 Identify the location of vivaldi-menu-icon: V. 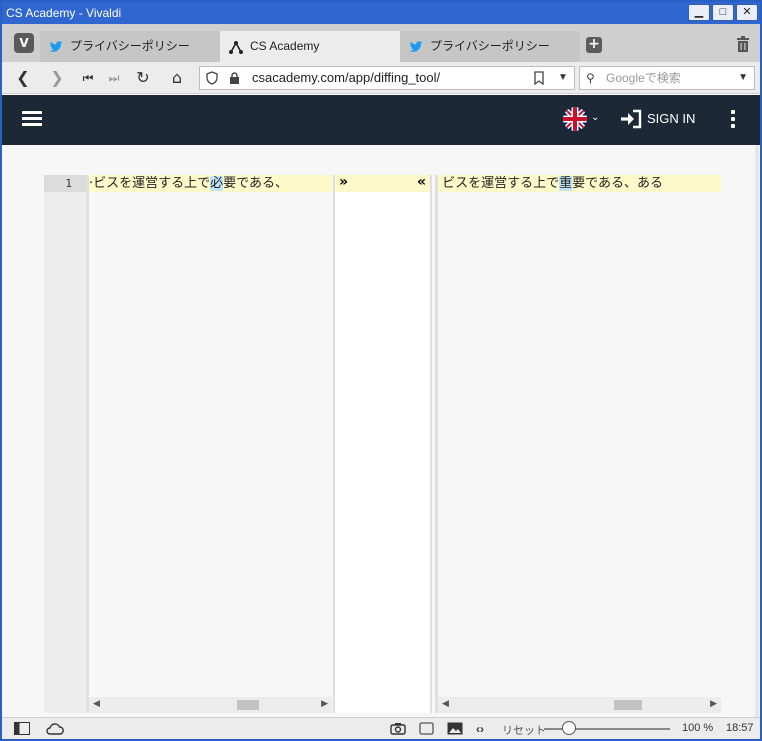
(24, 43).